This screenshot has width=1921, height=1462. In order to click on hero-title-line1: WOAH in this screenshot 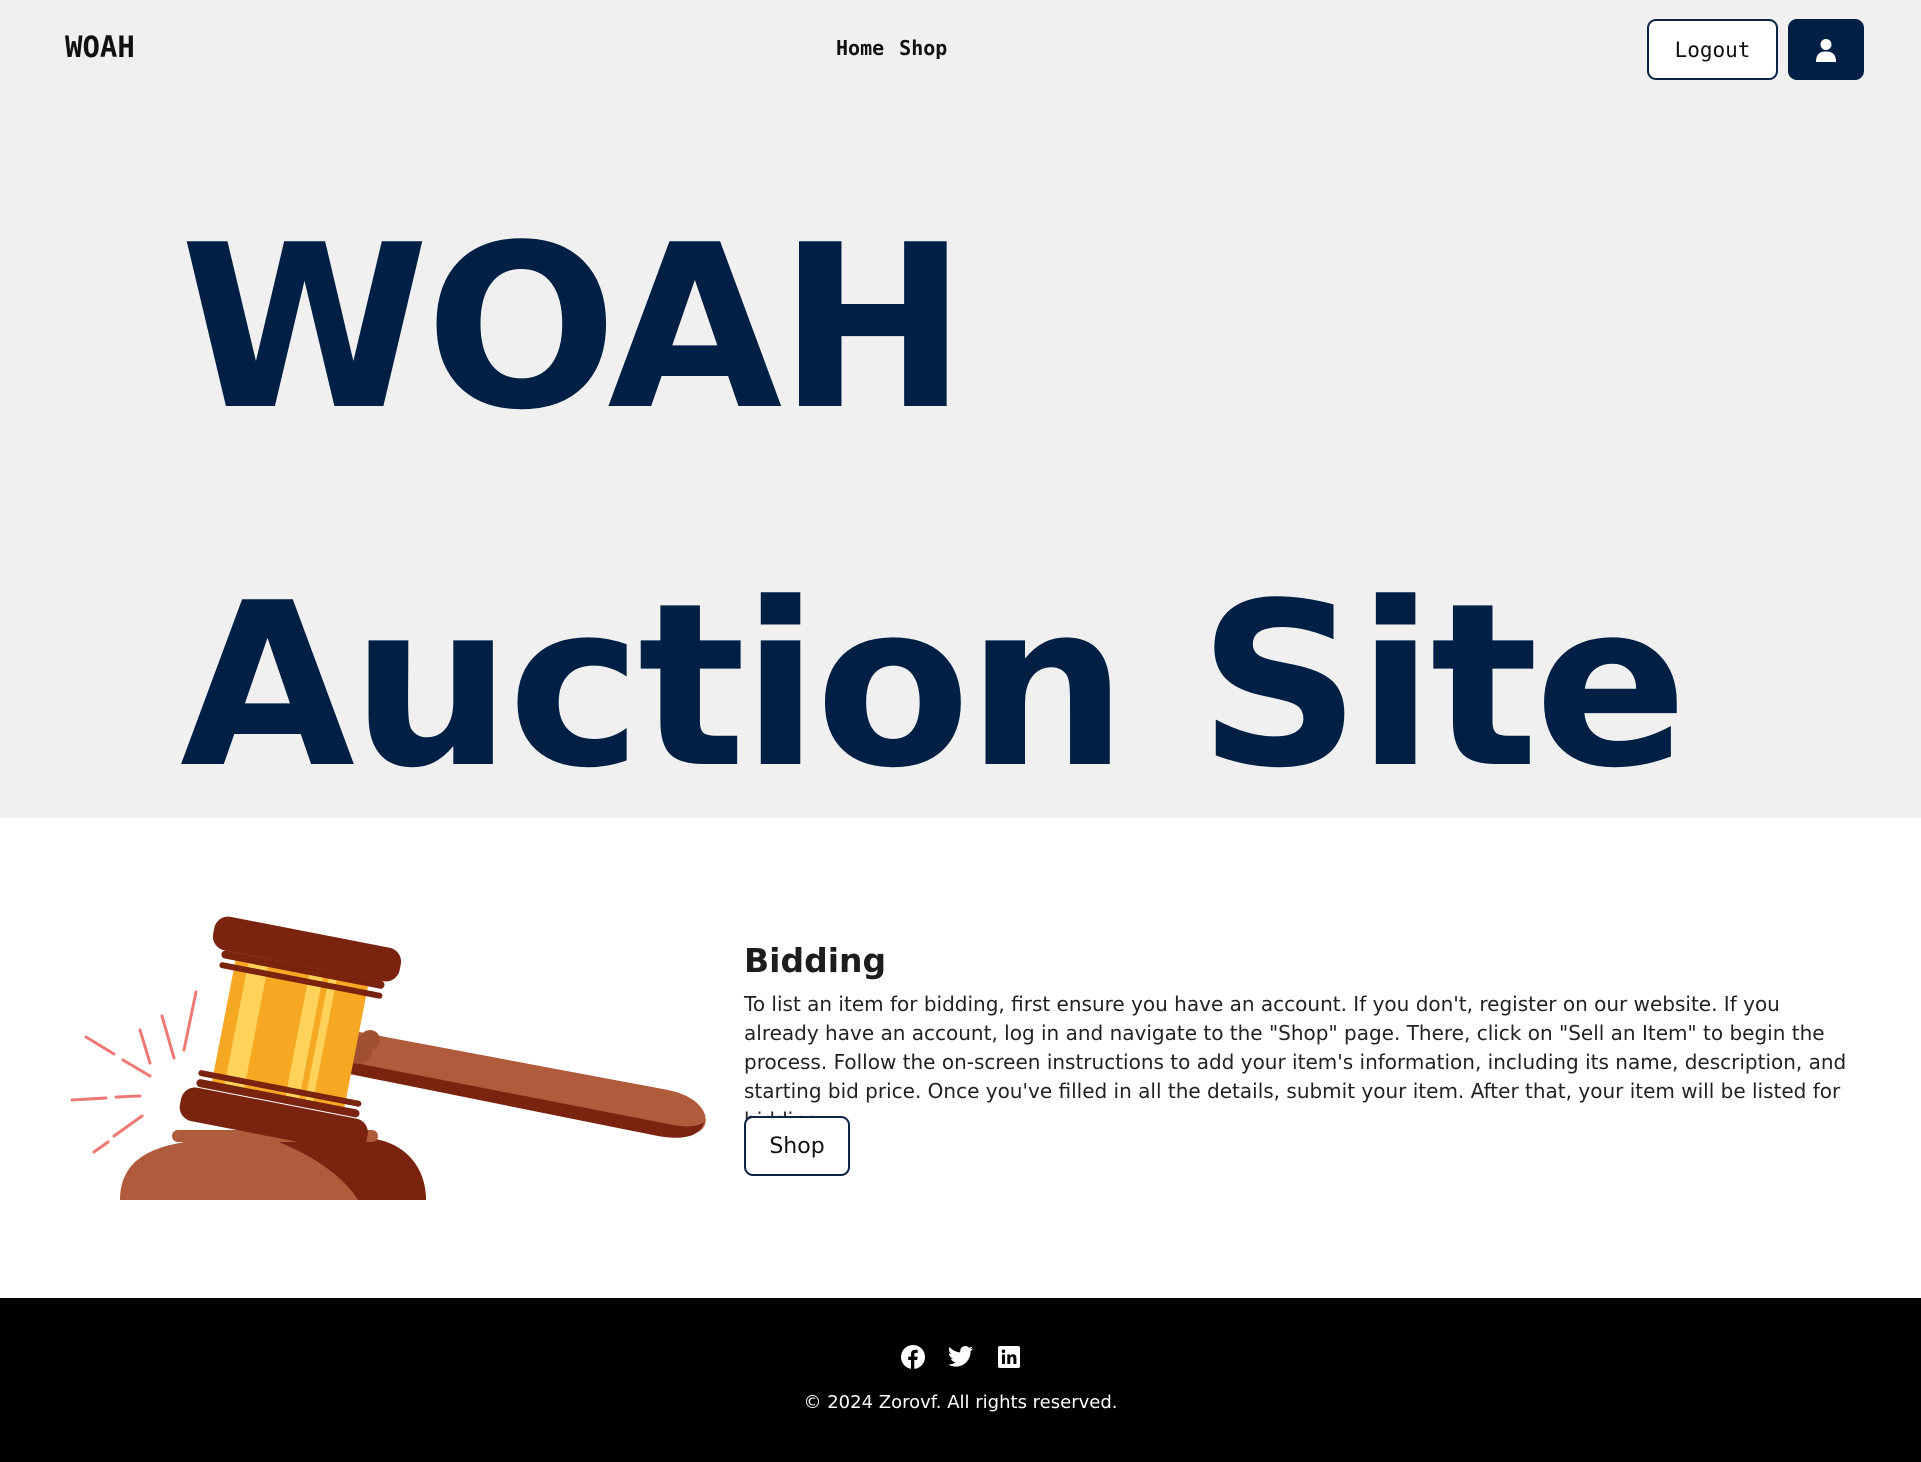, I will do `click(573, 328)`.